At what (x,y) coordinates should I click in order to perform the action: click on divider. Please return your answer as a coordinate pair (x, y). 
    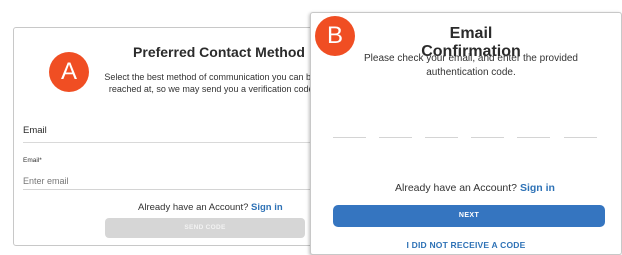
    Looking at the image, I should click on (169, 142).